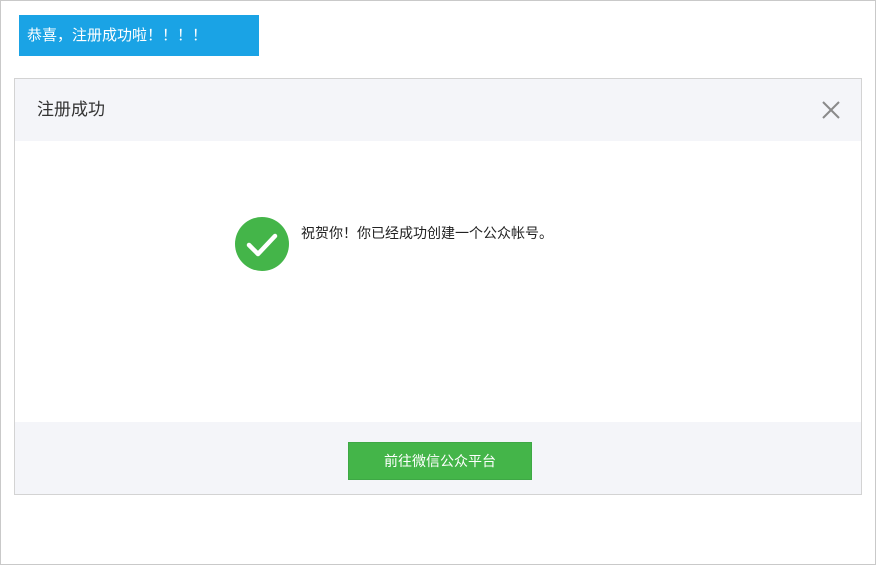 The width and height of the screenshot is (876, 565). What do you see at coordinates (831, 110) in the screenshot?
I see `close-icon` at bounding box center [831, 110].